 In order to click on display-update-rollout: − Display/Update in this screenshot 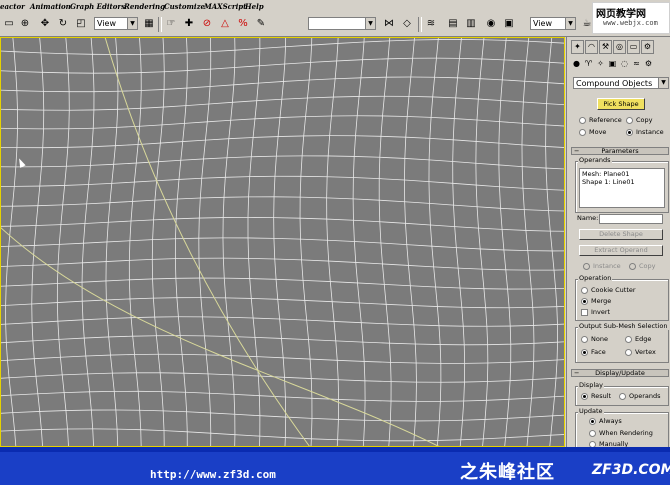, I will do `click(620, 373)`.